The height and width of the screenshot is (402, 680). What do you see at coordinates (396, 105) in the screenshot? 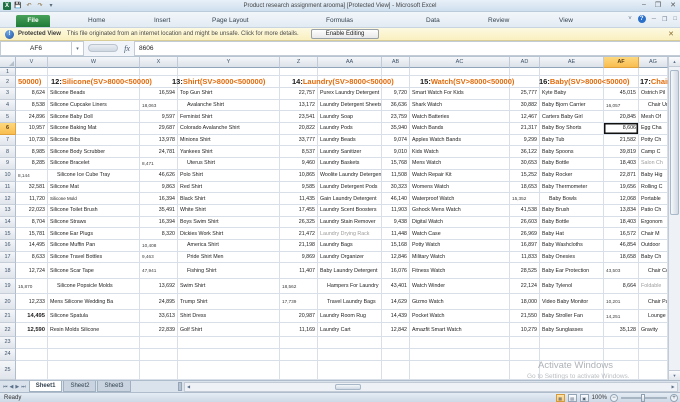
I see `cell: 36,636` at bounding box center [396, 105].